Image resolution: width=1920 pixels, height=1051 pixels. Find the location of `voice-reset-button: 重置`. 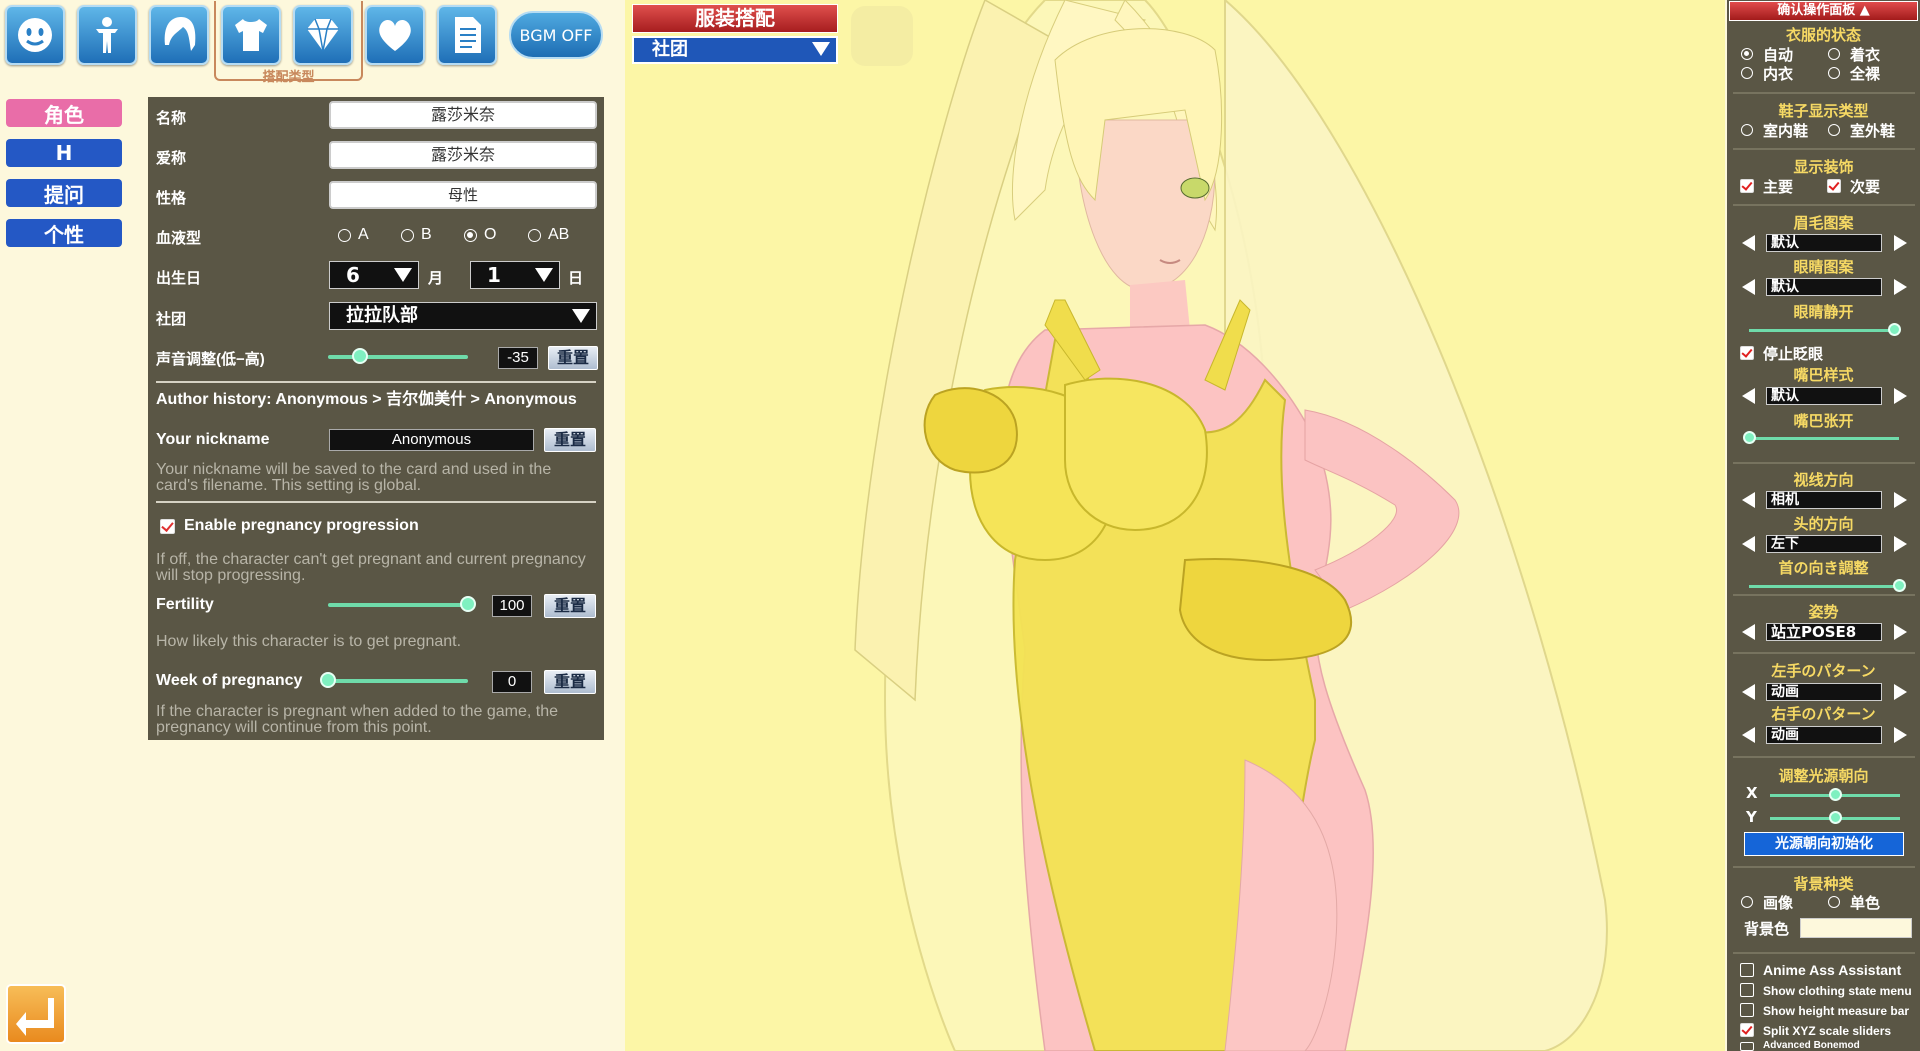

voice-reset-button: 重置 is located at coordinates (573, 358).